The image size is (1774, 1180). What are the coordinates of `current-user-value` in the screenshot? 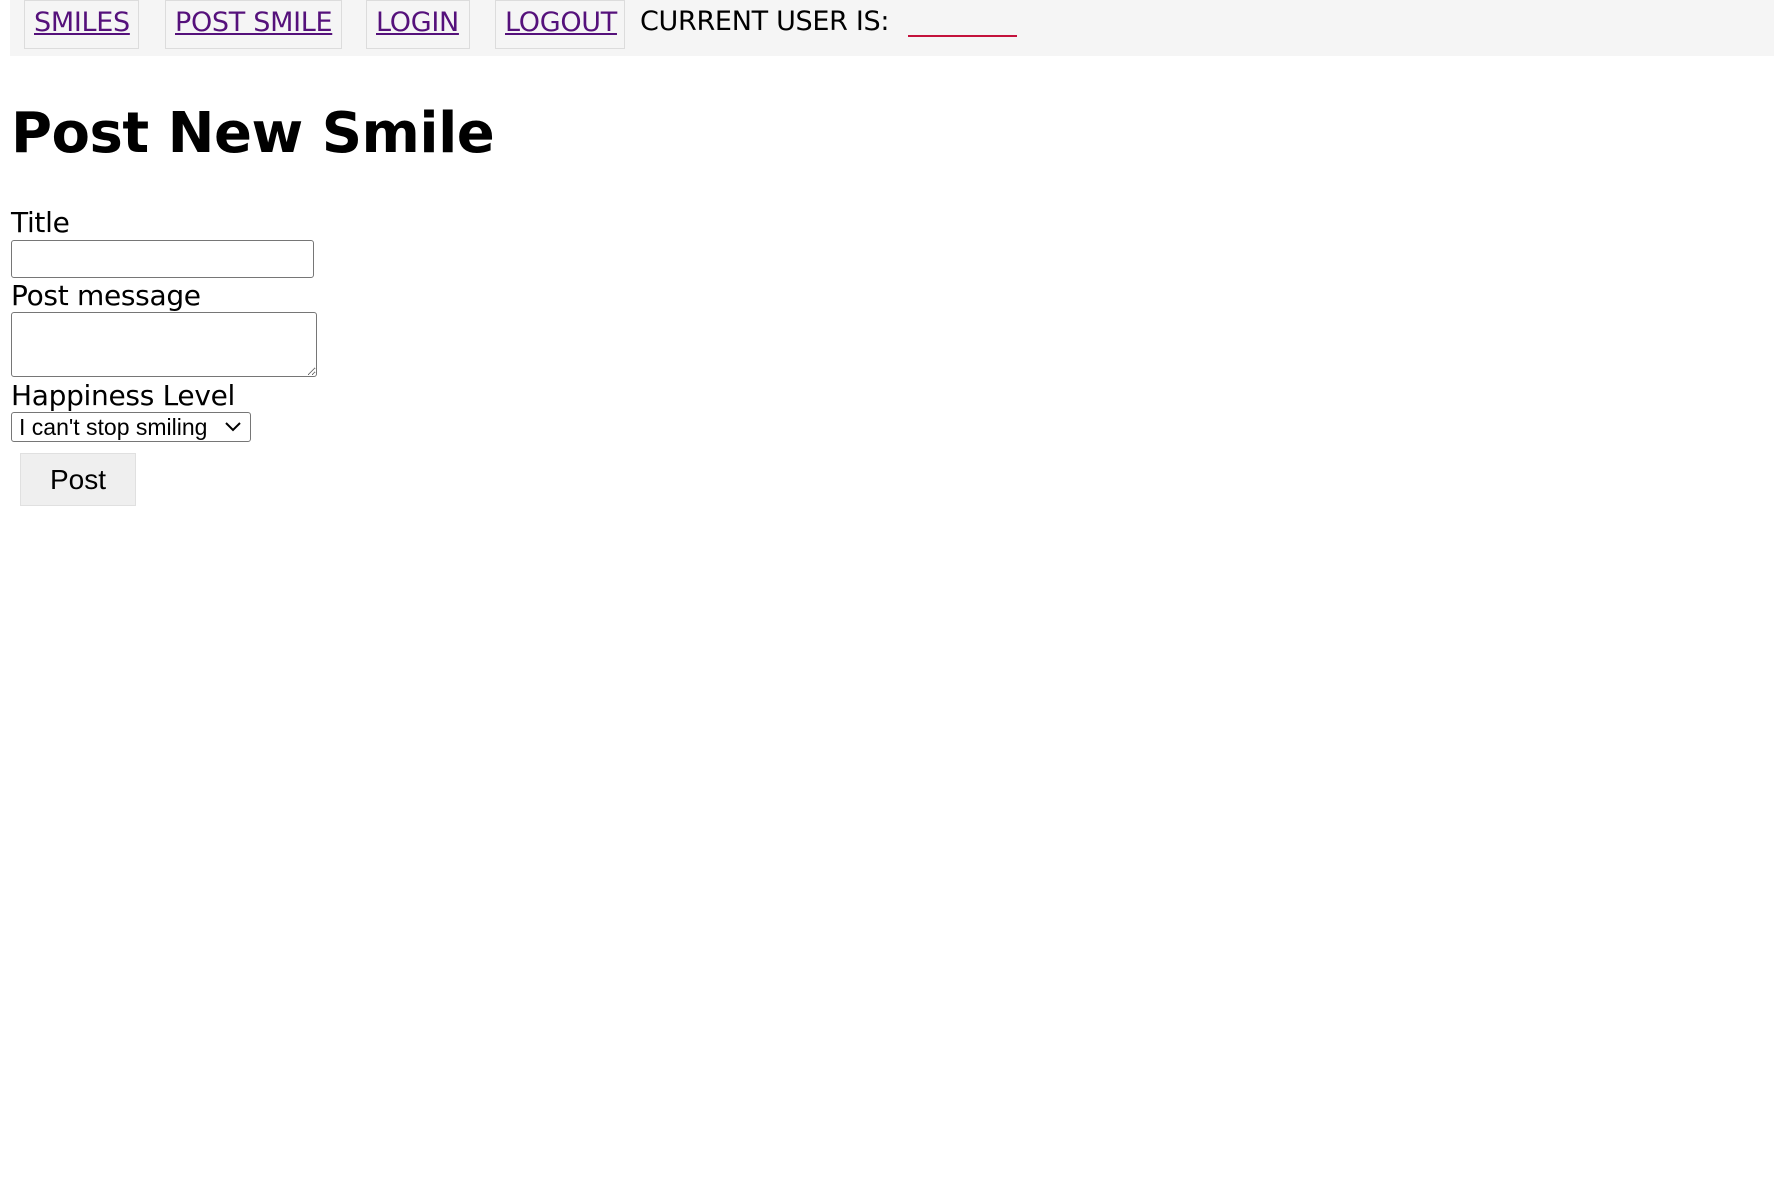 It's located at (962, 36).